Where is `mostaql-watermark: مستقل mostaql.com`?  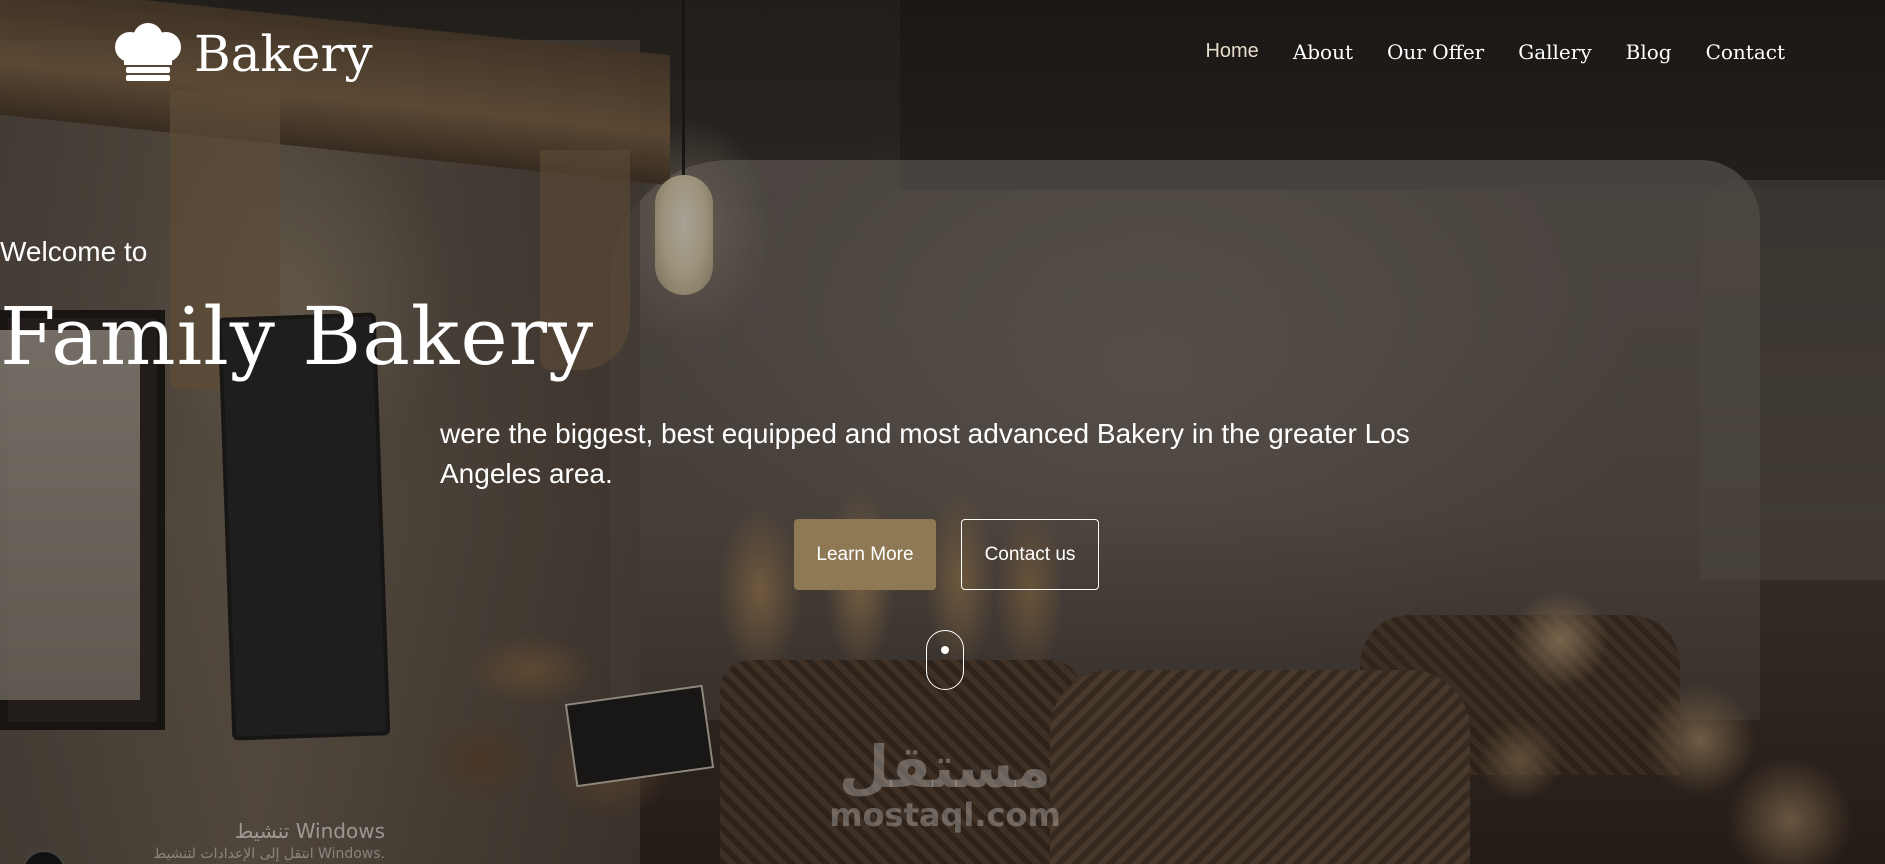 mostaql-watermark: مستقل mostaql.com is located at coordinates (945, 790).